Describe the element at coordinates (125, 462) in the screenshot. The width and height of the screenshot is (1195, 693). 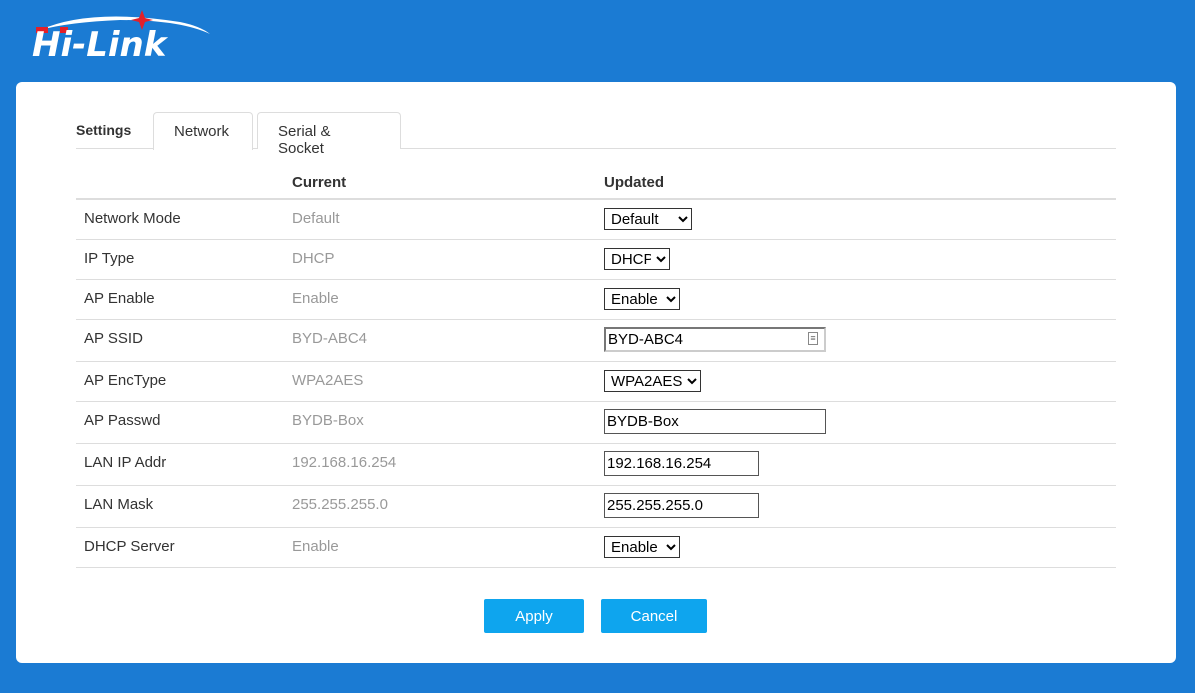
I see `row-label: LAN IP Addr` at that location.